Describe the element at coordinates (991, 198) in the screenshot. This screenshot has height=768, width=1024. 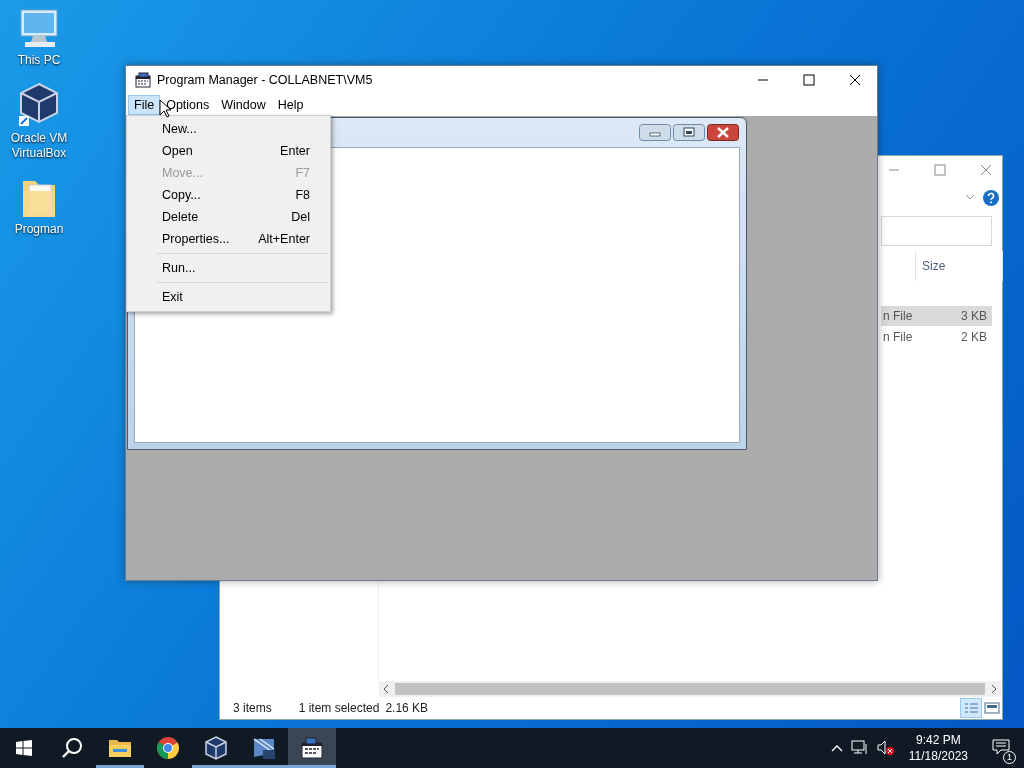
I see `help-icon` at that location.